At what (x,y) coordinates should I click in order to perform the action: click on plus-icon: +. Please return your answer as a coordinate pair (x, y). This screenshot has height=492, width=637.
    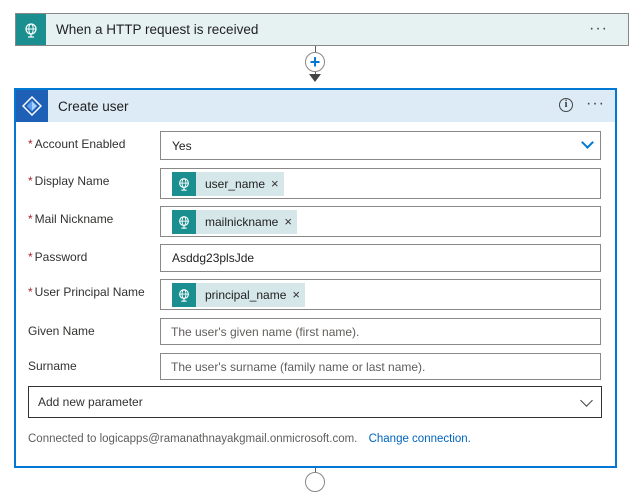
    Looking at the image, I should click on (315, 62).